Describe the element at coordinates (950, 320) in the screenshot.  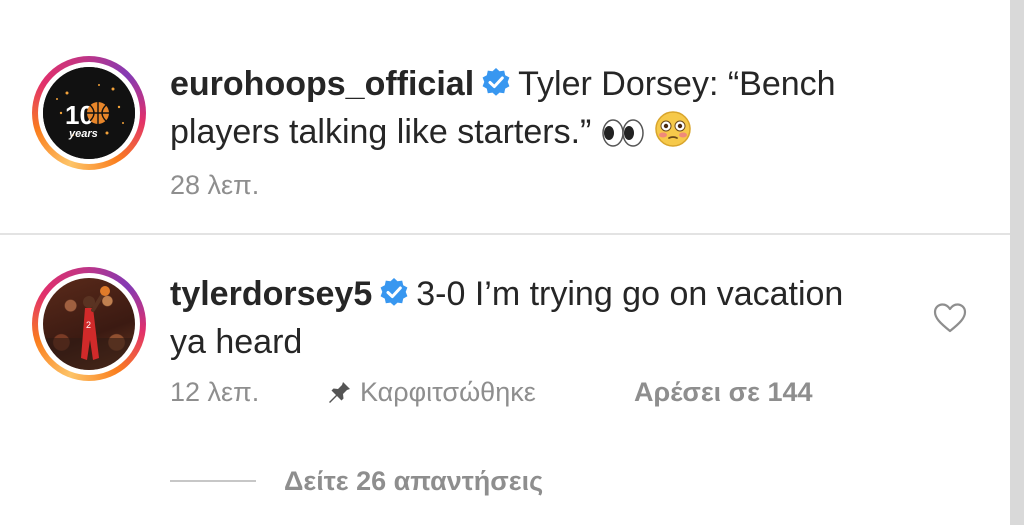
I see `like-heart-icon` at that location.